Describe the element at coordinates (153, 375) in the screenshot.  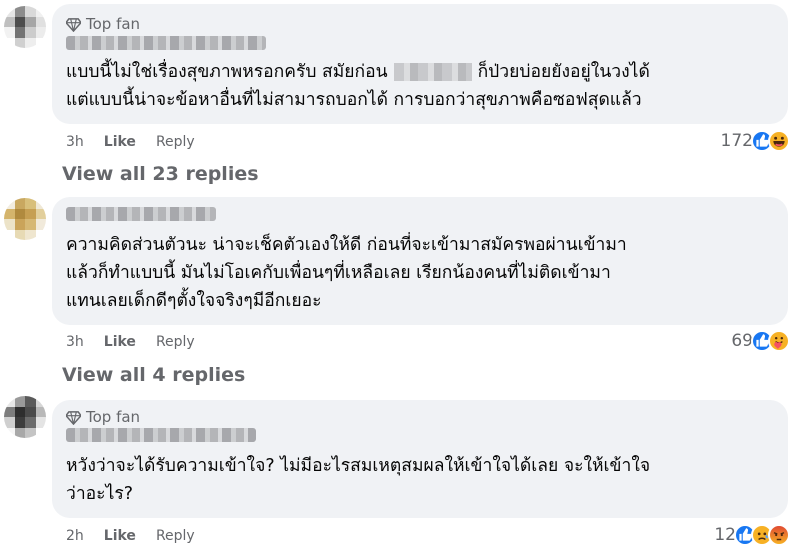
I see `view-replies-link: View all 4 replies` at that location.